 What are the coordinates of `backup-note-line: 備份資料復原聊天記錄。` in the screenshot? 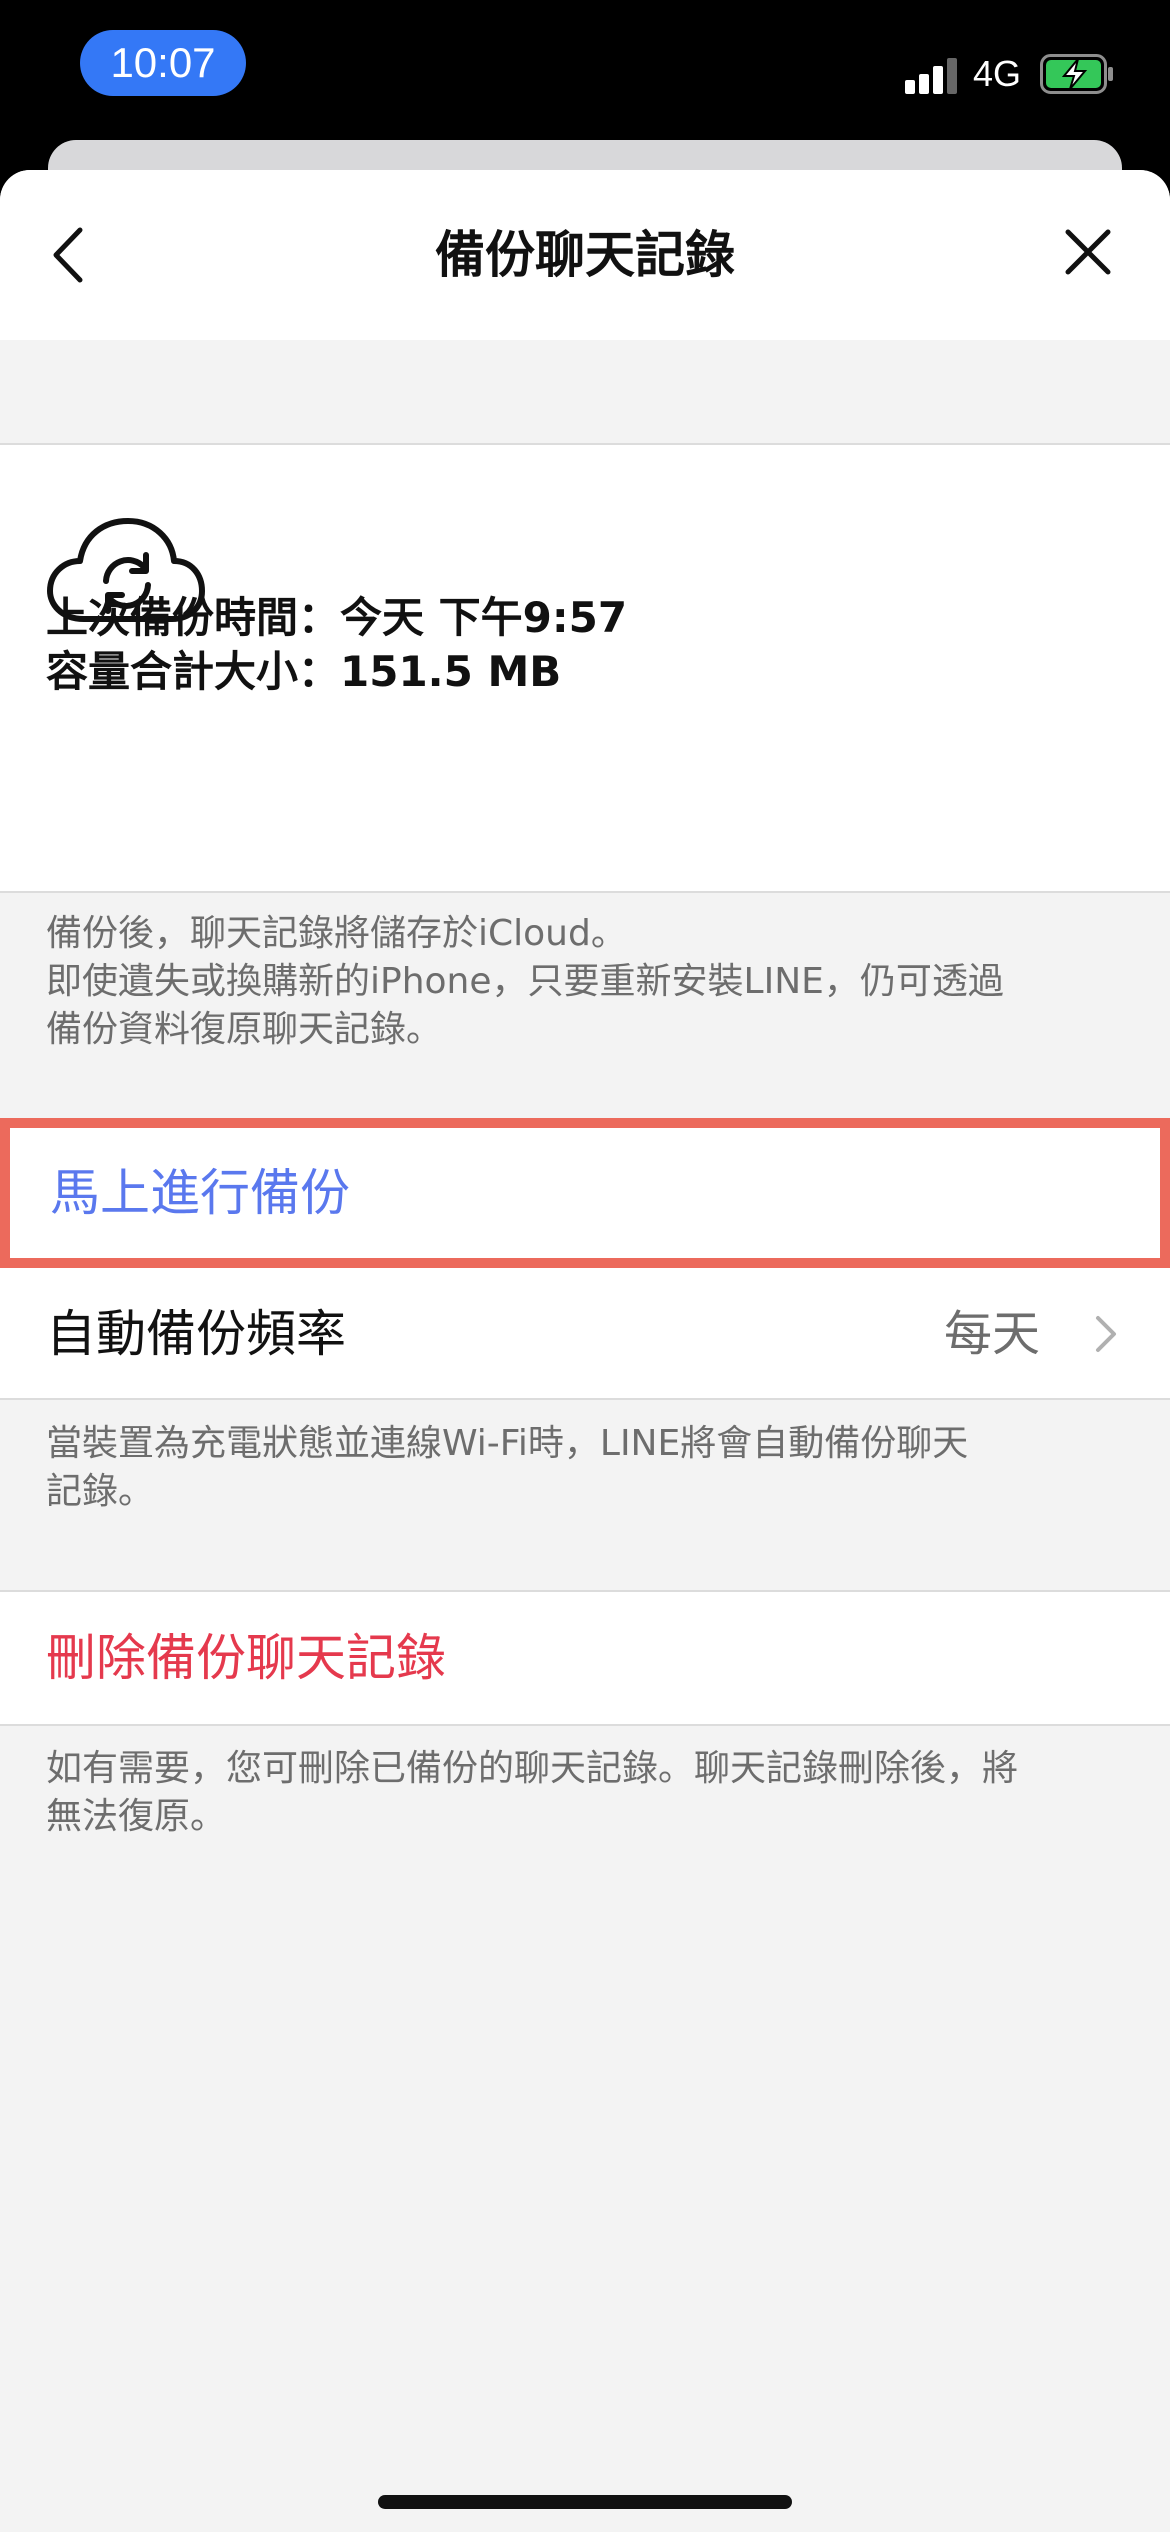 It's located at (244, 1029).